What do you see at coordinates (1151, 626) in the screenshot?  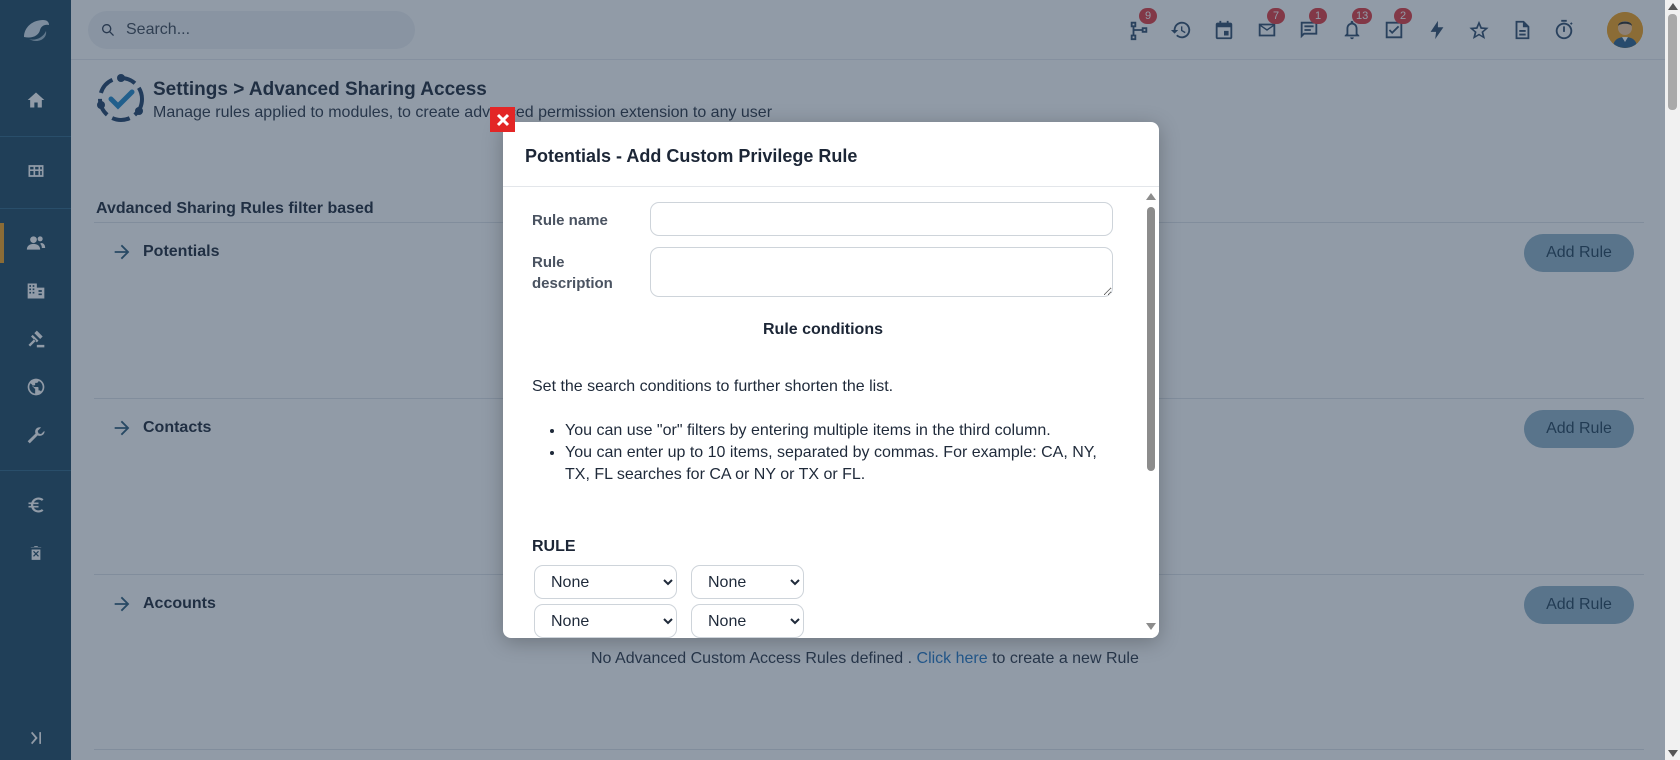 I see `dialog-scroll-down-arrow` at bounding box center [1151, 626].